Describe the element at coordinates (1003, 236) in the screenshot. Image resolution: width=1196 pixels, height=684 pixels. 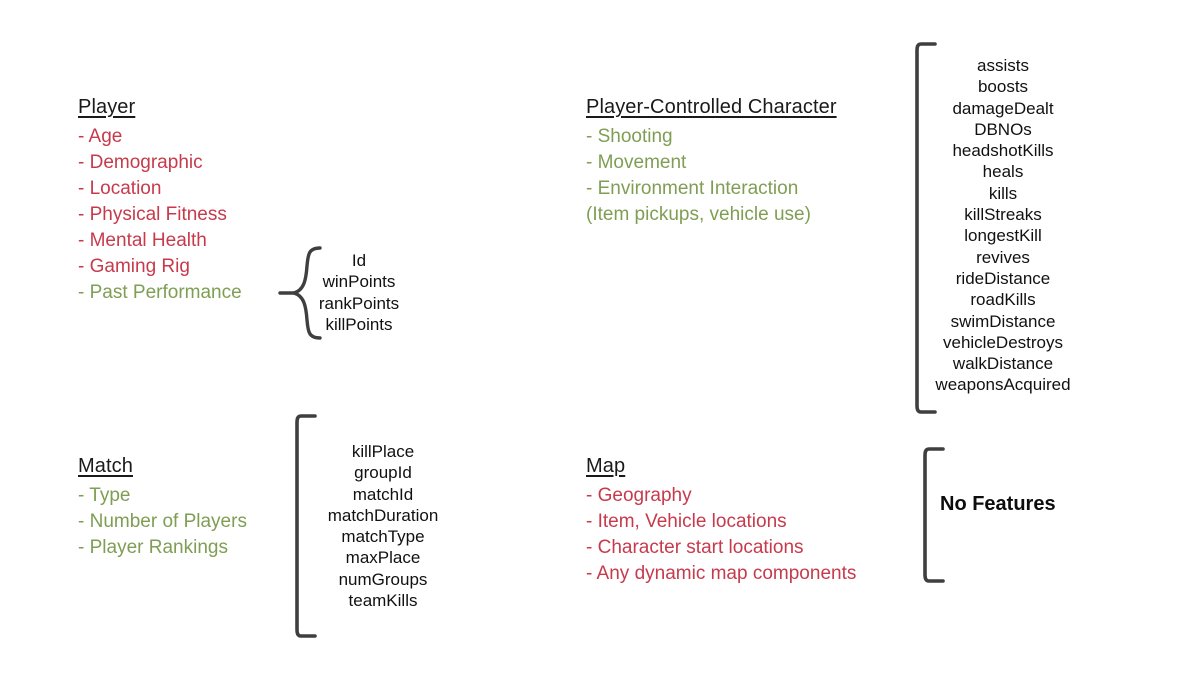
I see `character-feature: longestKill` at that location.